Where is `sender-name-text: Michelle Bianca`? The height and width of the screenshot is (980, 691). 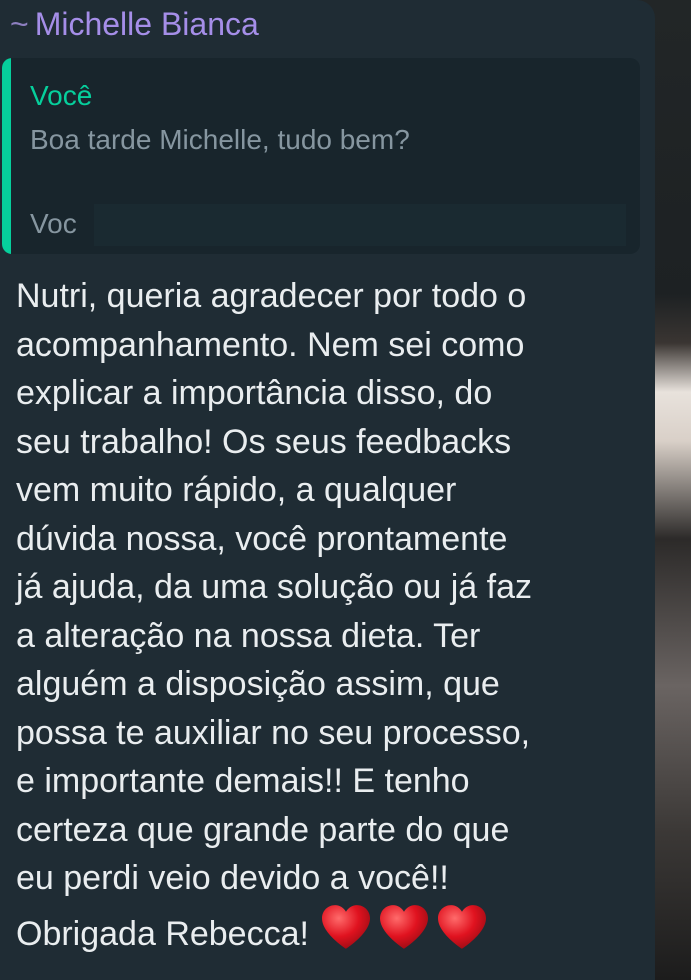 sender-name-text: Michelle Bianca is located at coordinates (146, 24).